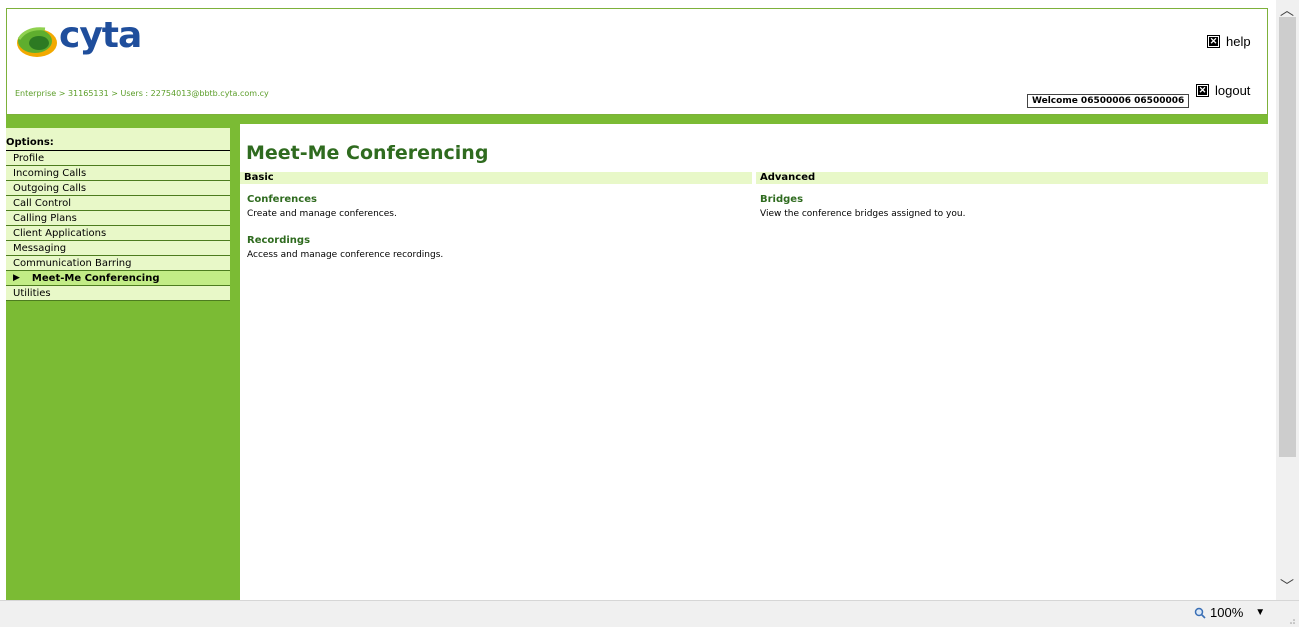  Describe the element at coordinates (118, 293) in the screenshot. I see `sidebar-item-utilities: Utilities` at that location.